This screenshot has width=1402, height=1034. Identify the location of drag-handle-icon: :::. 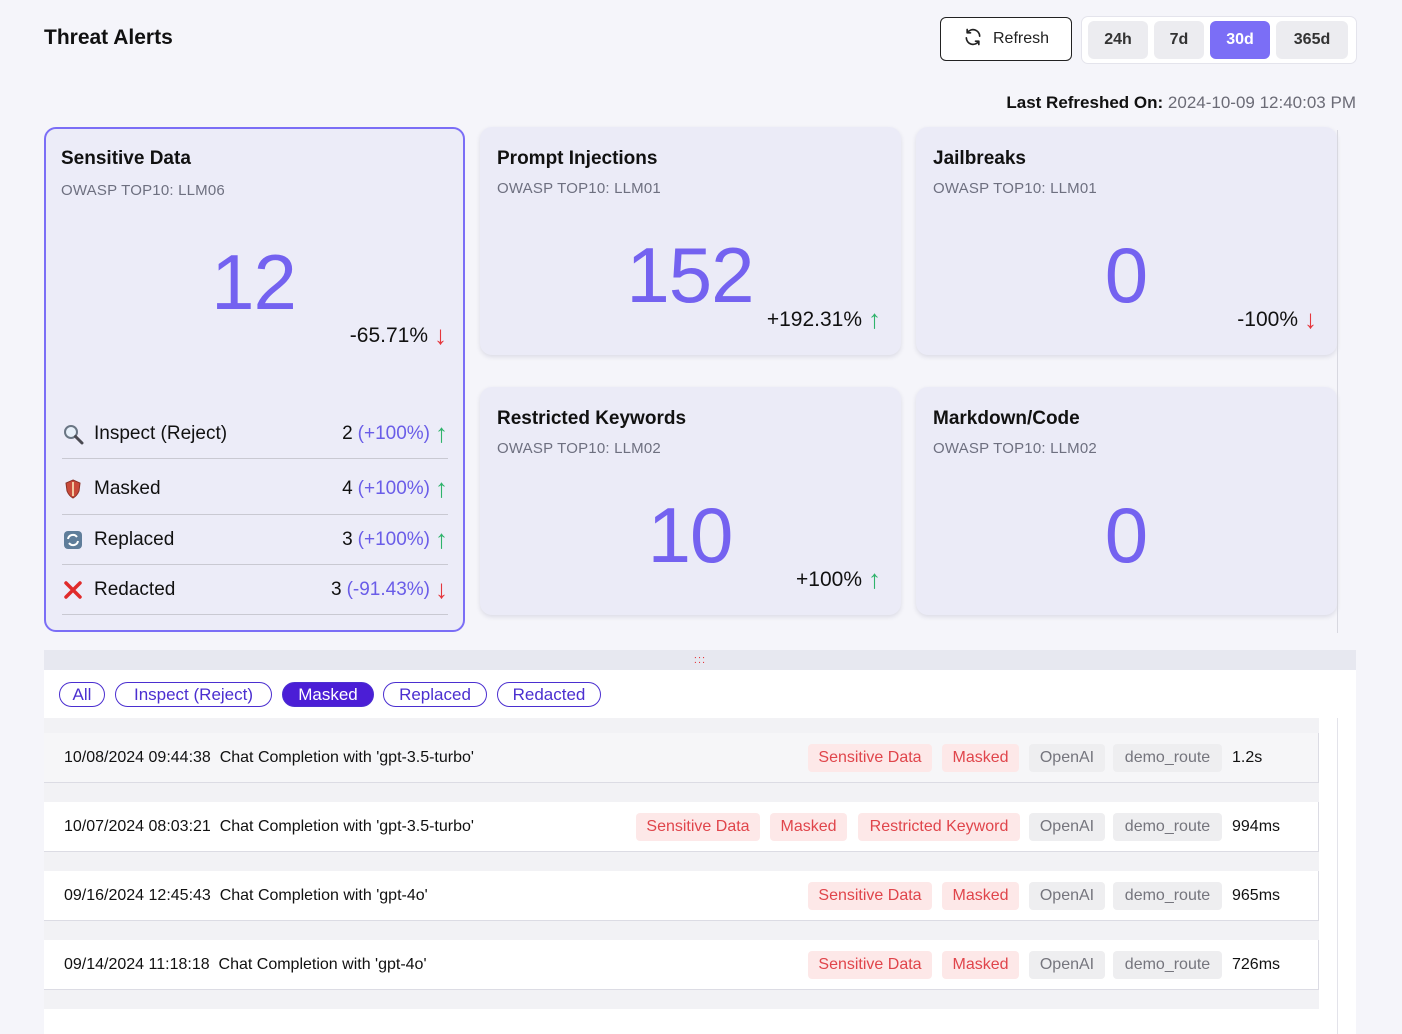
(700, 660).